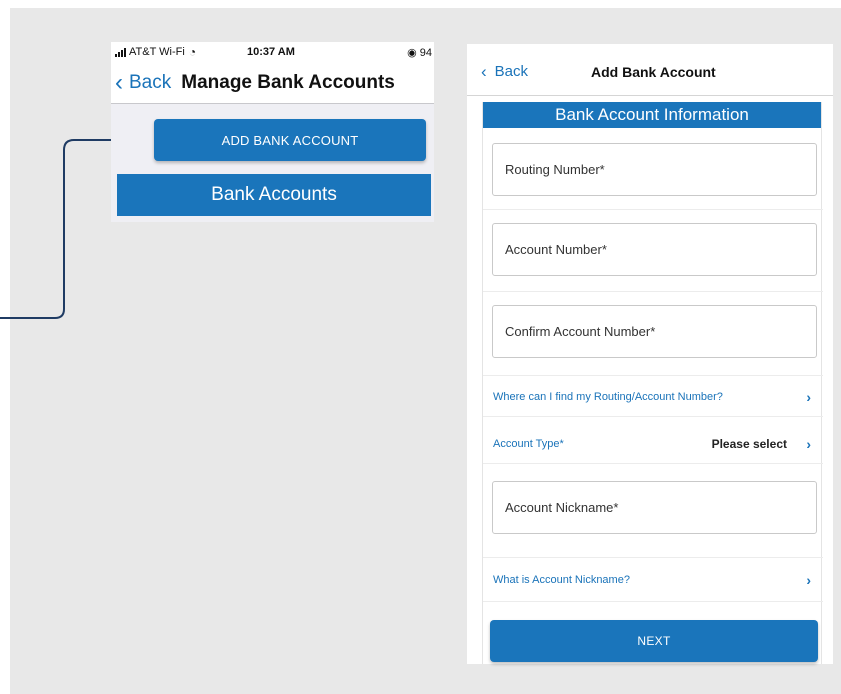  I want to click on account-type-select: Account Type* Please select ›, so click(653, 444).